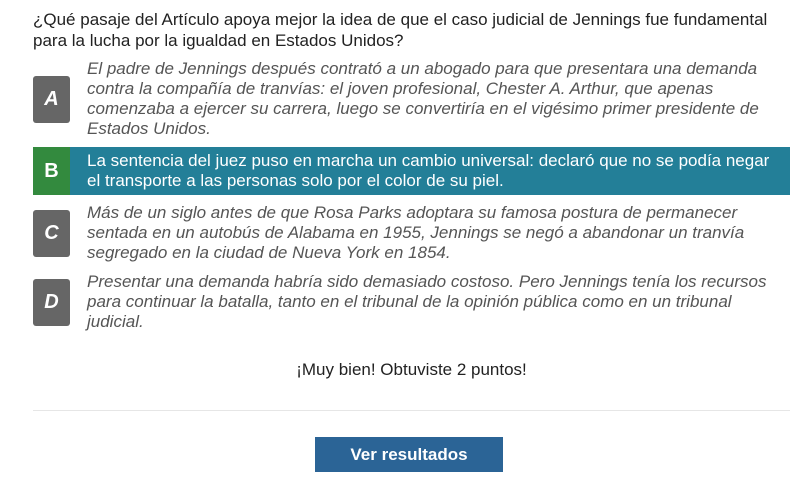 The image size is (792, 478). Describe the element at coordinates (51, 302) in the screenshot. I see `option-letter-badge: D` at that location.